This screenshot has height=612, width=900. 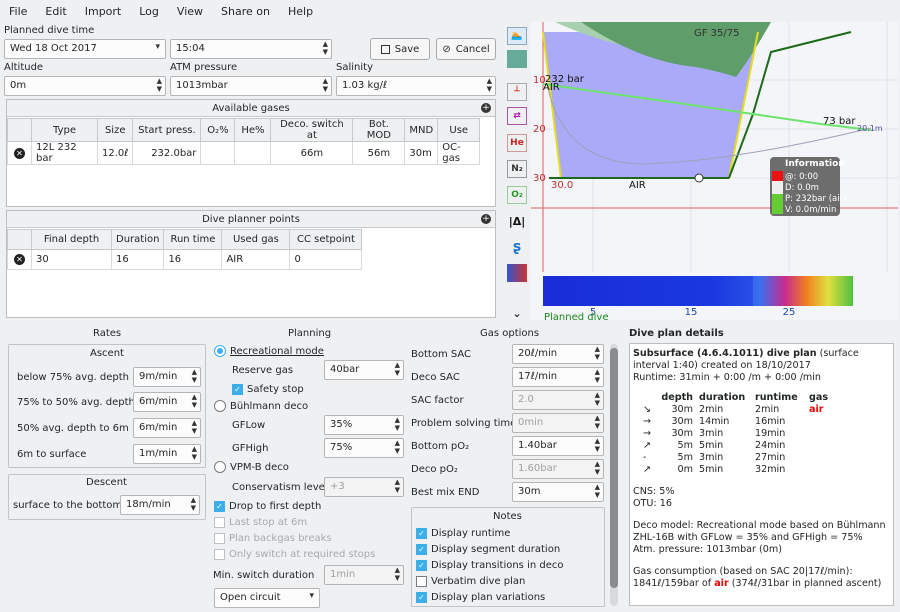 What do you see at coordinates (300, 11) in the screenshot?
I see `menu-help: Help` at bounding box center [300, 11].